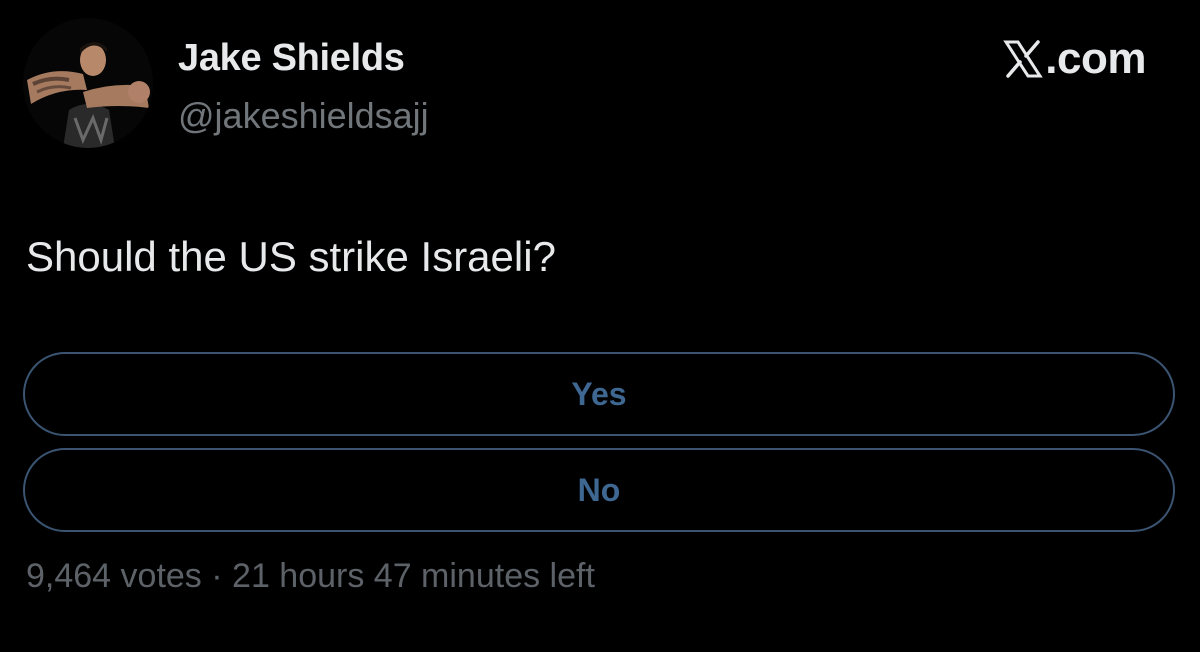 The height and width of the screenshot is (652, 1200). What do you see at coordinates (303, 116) in the screenshot?
I see `user-handle: @jakeshieldsajj` at bounding box center [303, 116].